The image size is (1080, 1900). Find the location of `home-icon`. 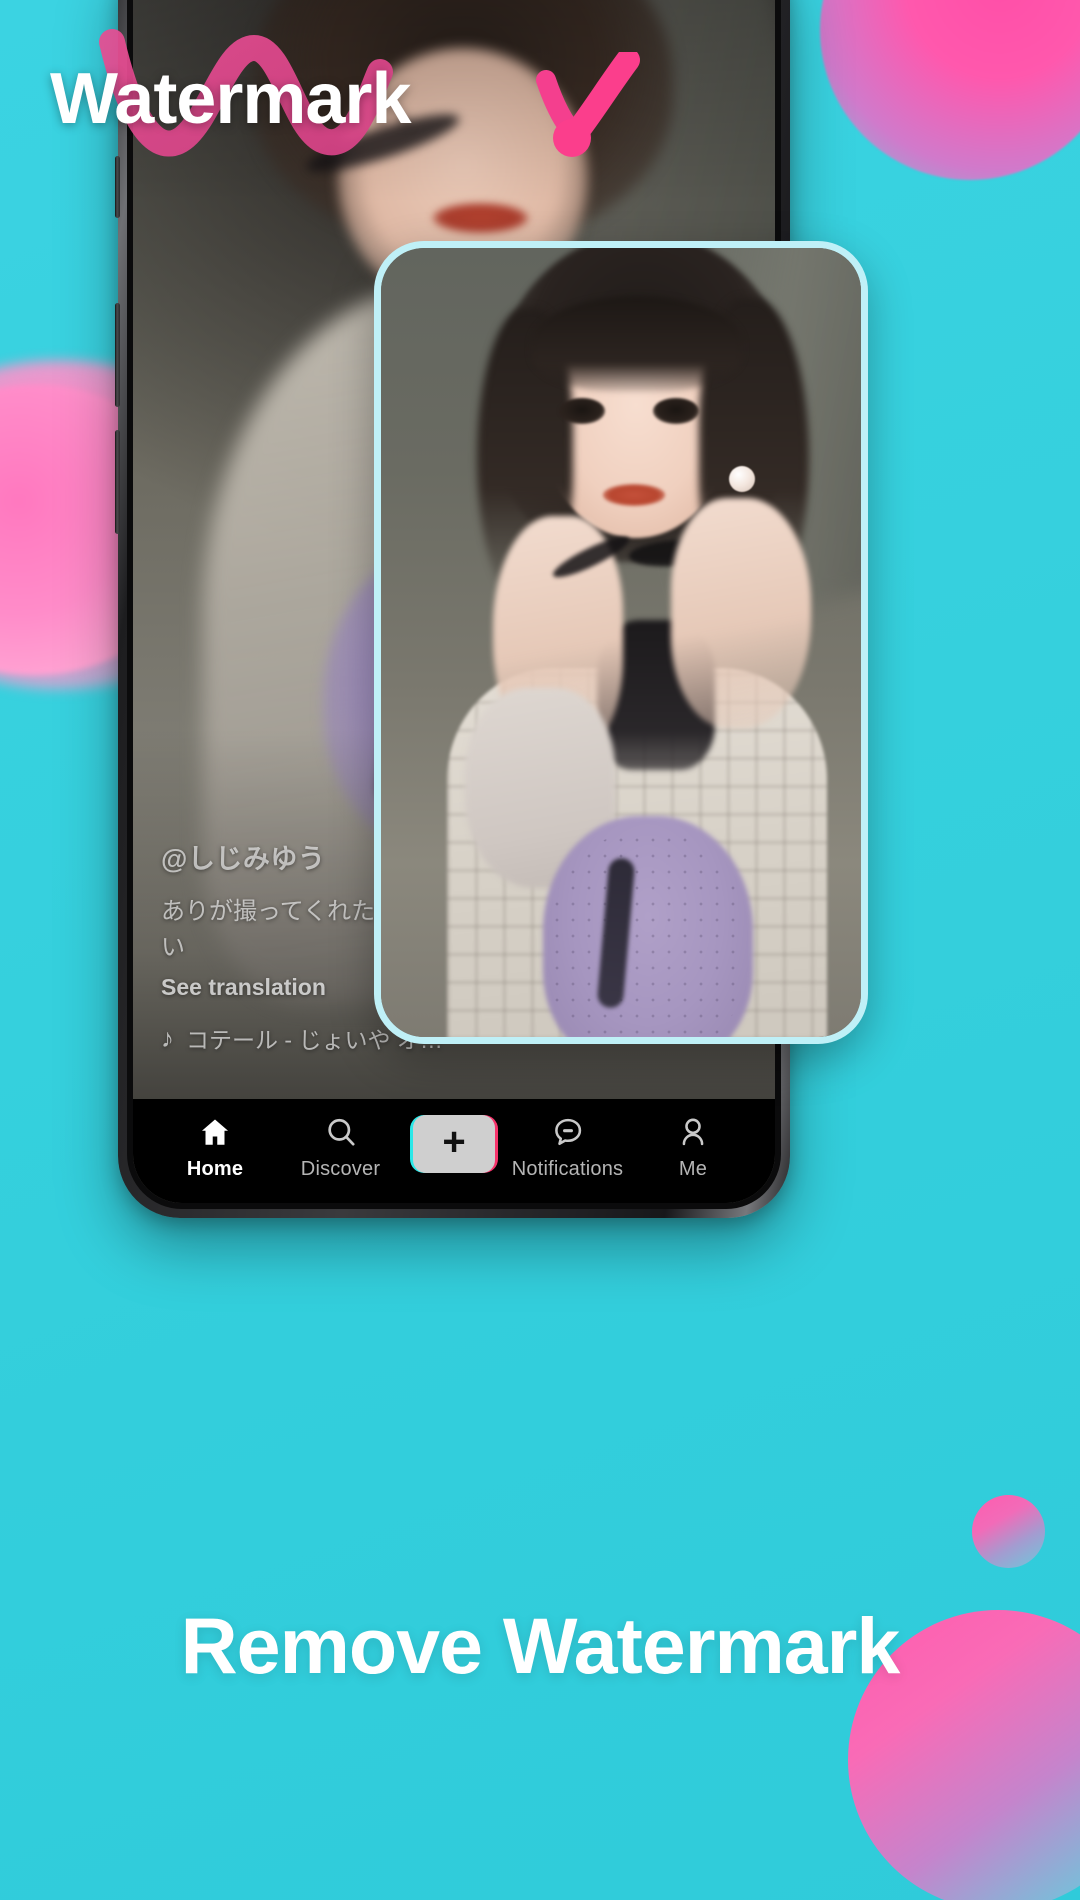

home-icon is located at coordinates (215, 1132).